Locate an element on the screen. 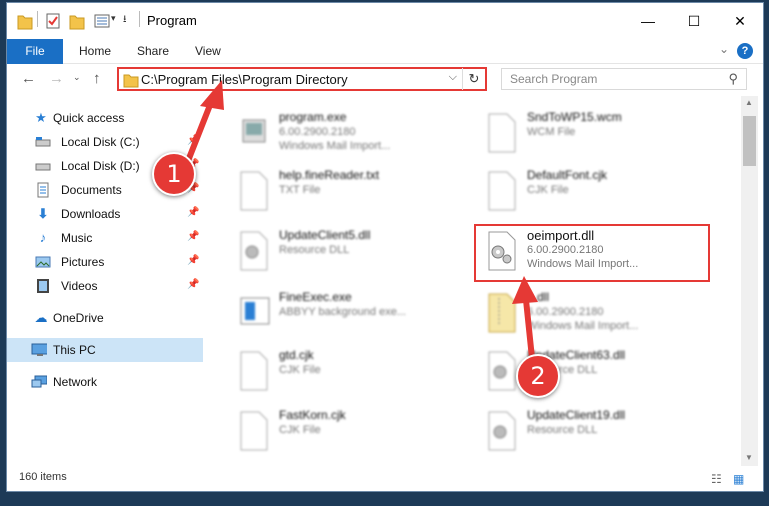  arrow-1-head is located at coordinates (212, 95).